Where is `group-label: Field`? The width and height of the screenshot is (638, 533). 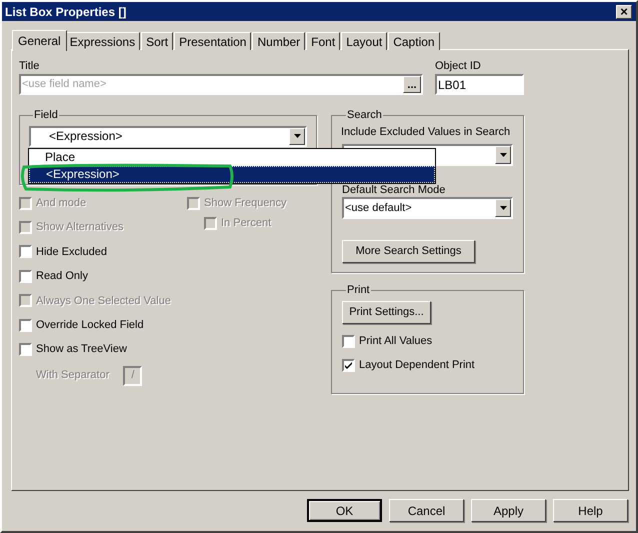
group-label: Field is located at coordinates (46, 115).